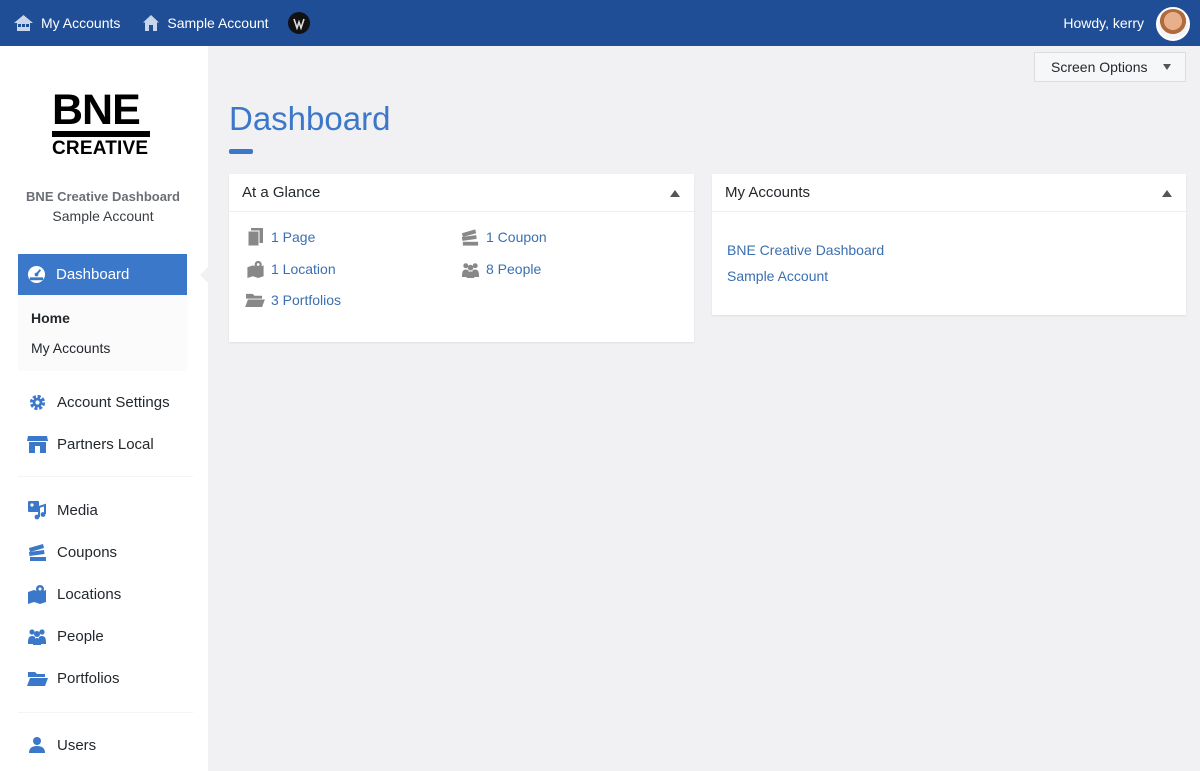 The height and width of the screenshot is (771, 1200). What do you see at coordinates (87, 552) in the screenshot?
I see `menu-item-label: Coupons` at bounding box center [87, 552].